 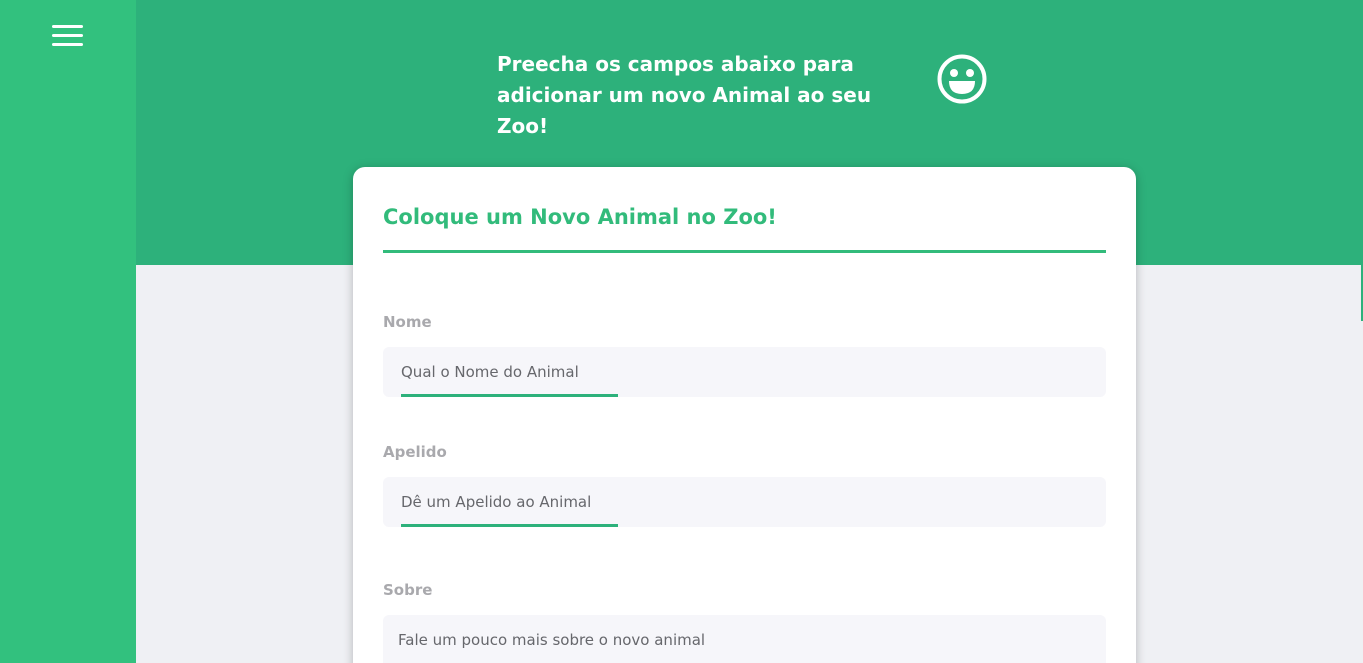 What do you see at coordinates (684, 110) in the screenshot?
I see `header-line-2: adicionar um novo Animal ao seu Zoo!` at bounding box center [684, 110].